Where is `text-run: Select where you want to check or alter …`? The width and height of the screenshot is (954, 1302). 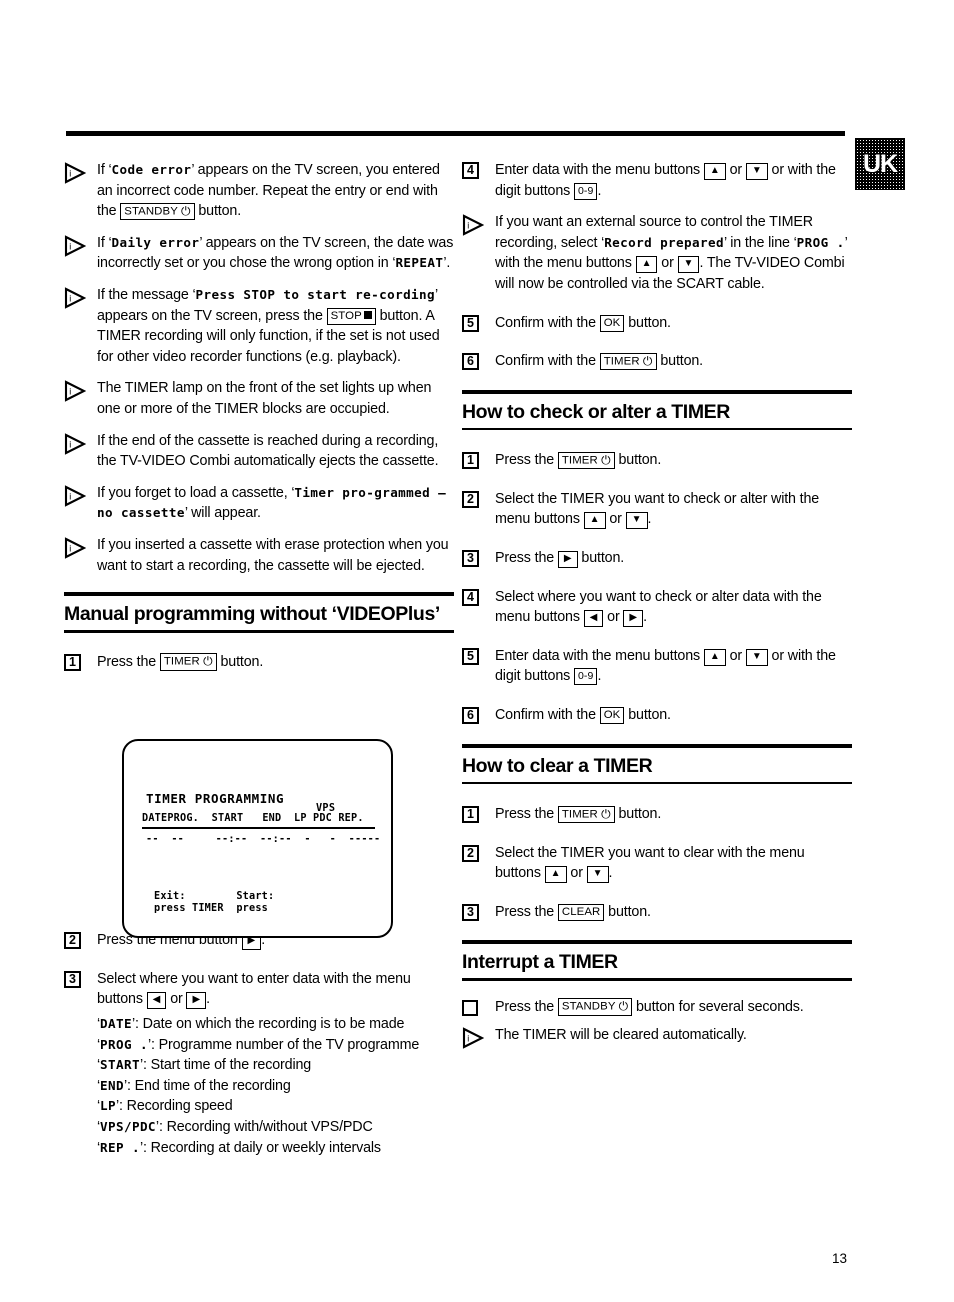
text-run: Select where you want to check or alter … is located at coordinates (658, 607).